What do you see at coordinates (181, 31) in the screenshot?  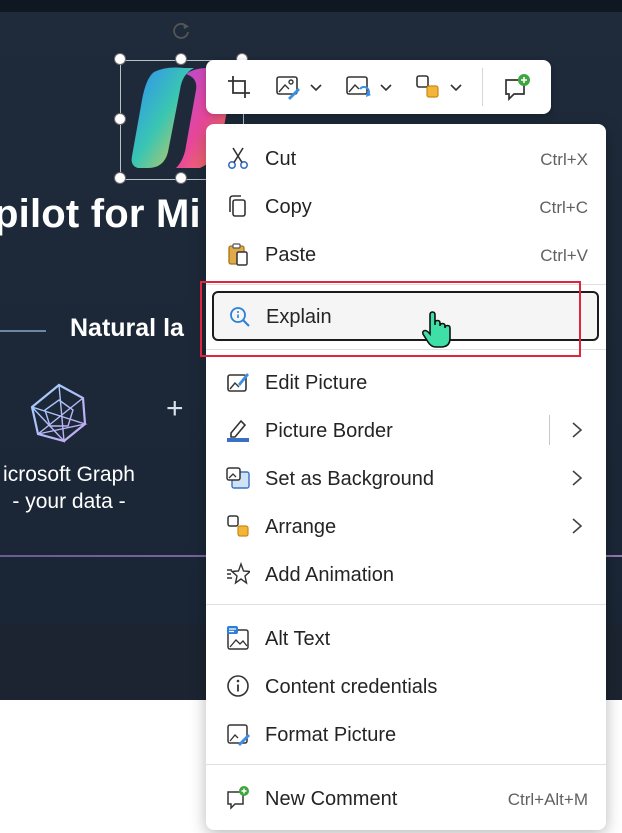 I see `rotate-handle-icon` at bounding box center [181, 31].